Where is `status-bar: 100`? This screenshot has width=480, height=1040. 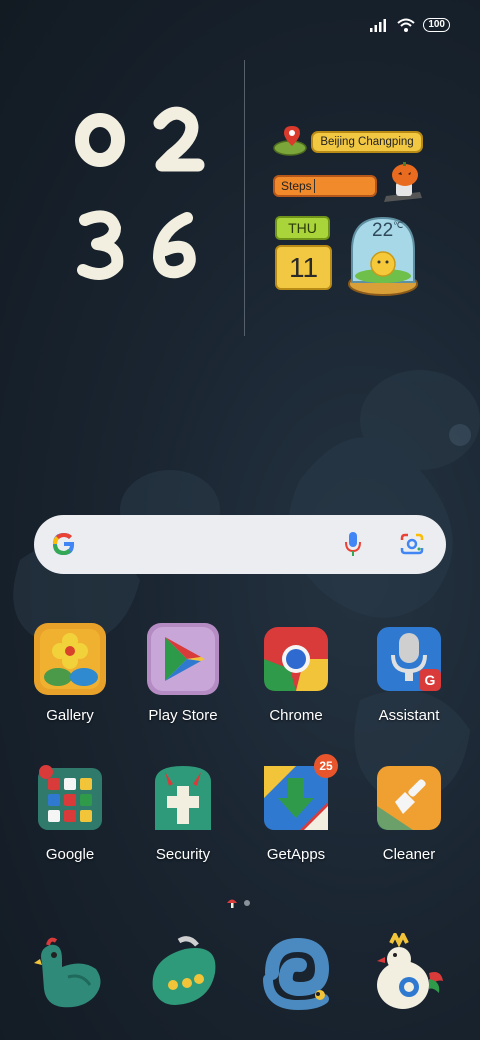
status-bar: 100 is located at coordinates (409, 25).